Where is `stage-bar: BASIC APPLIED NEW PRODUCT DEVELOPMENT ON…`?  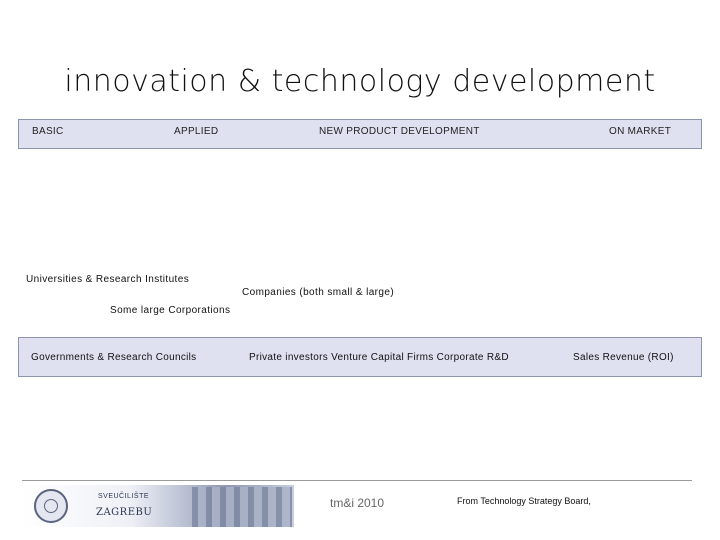
stage-bar: BASIC APPLIED NEW PRODUCT DEVELOPMENT ON… is located at coordinates (360, 134).